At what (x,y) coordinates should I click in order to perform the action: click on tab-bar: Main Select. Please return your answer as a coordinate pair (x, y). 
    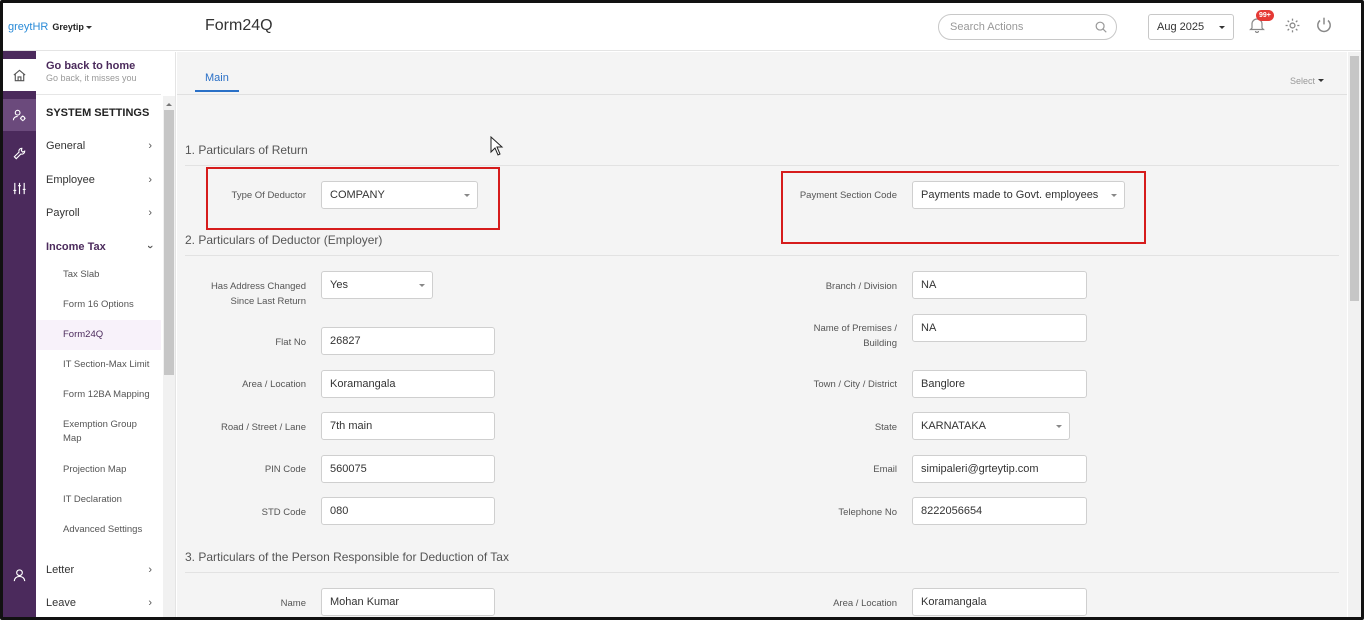
    Looking at the image, I should click on (762, 73).